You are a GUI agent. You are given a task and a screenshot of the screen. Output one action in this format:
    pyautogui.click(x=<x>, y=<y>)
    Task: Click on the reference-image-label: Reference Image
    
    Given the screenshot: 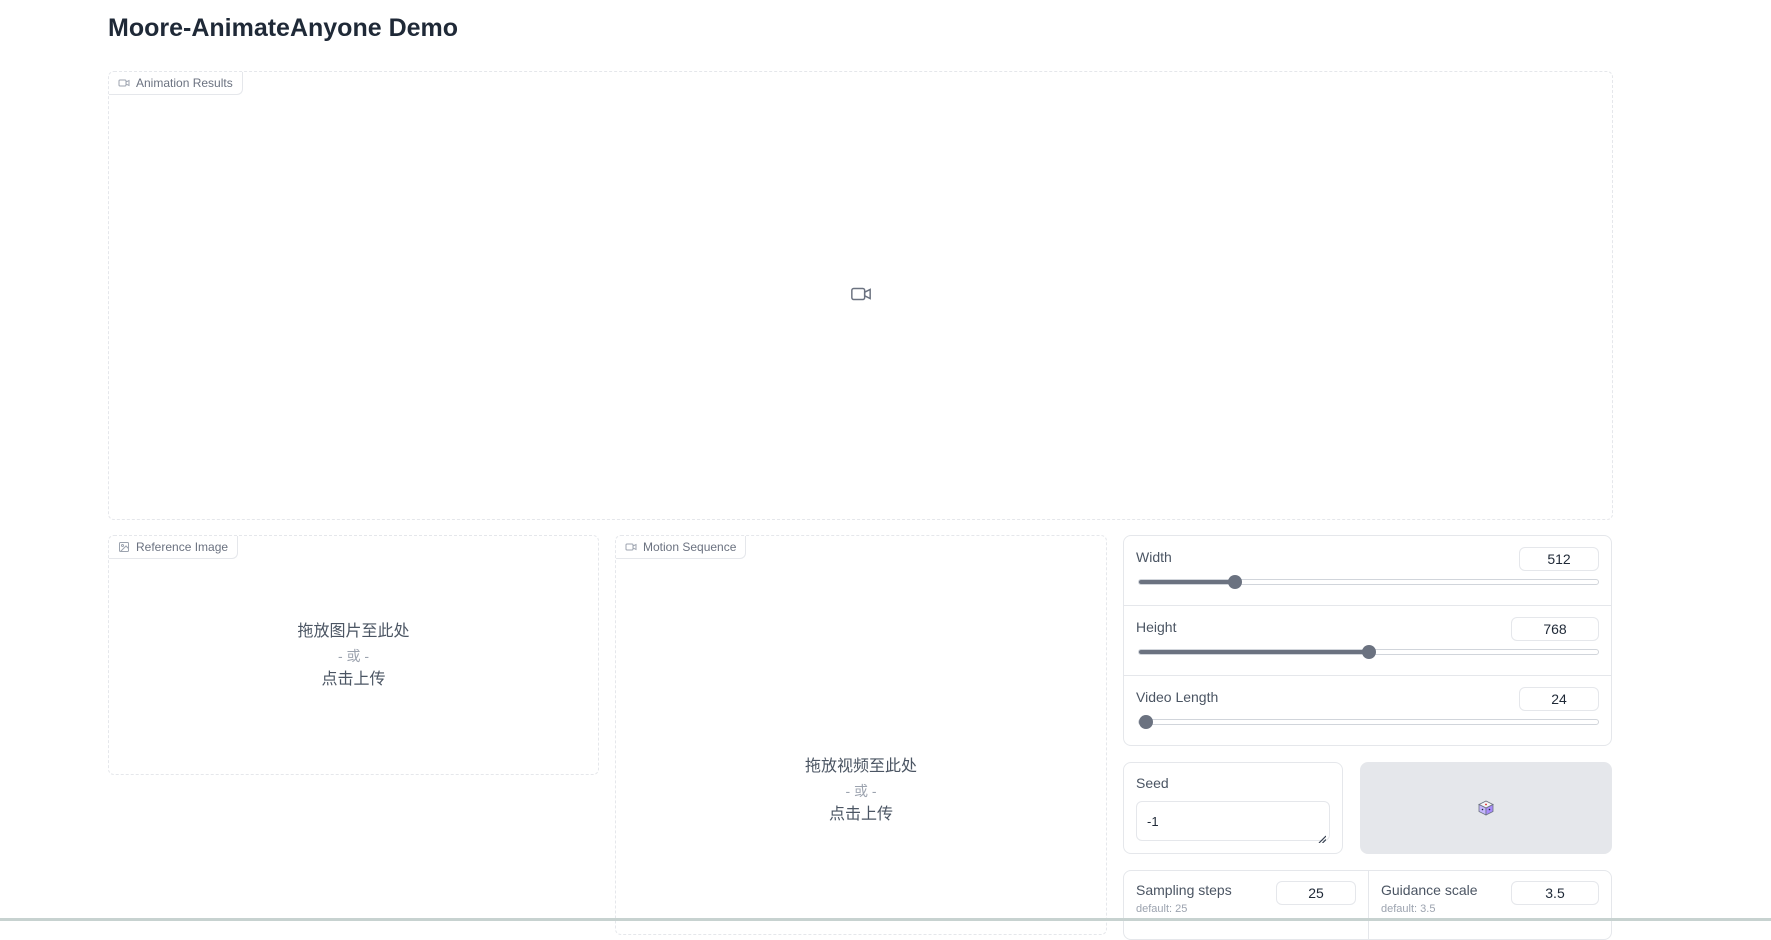 What is the action you would take?
    pyautogui.click(x=182, y=547)
    